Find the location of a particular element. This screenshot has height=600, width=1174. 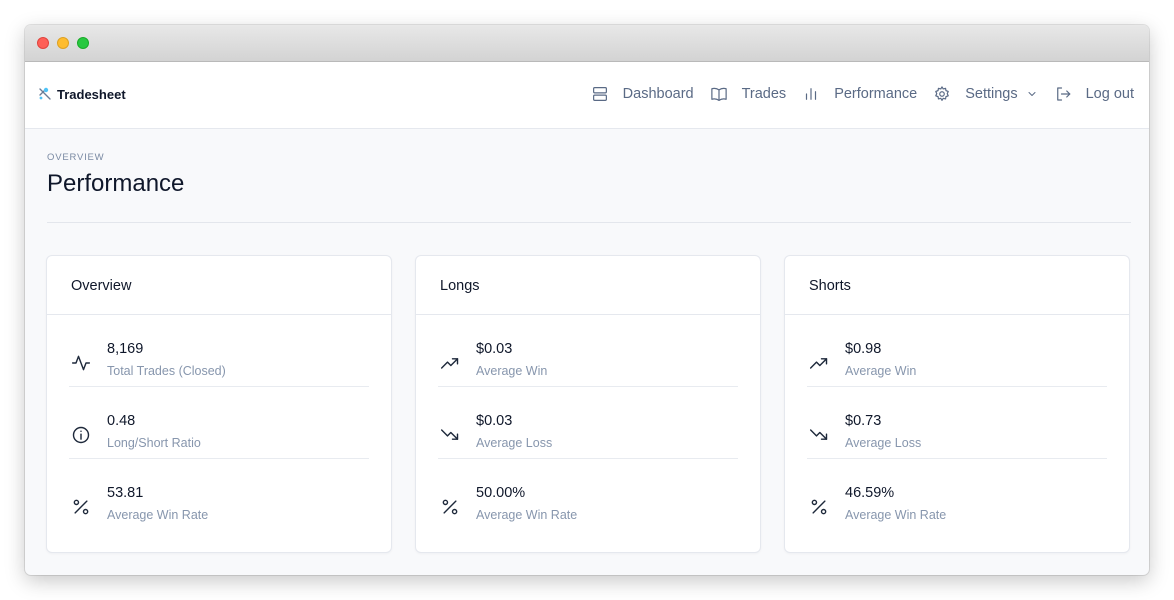

card-title: Overview is located at coordinates (101, 286).